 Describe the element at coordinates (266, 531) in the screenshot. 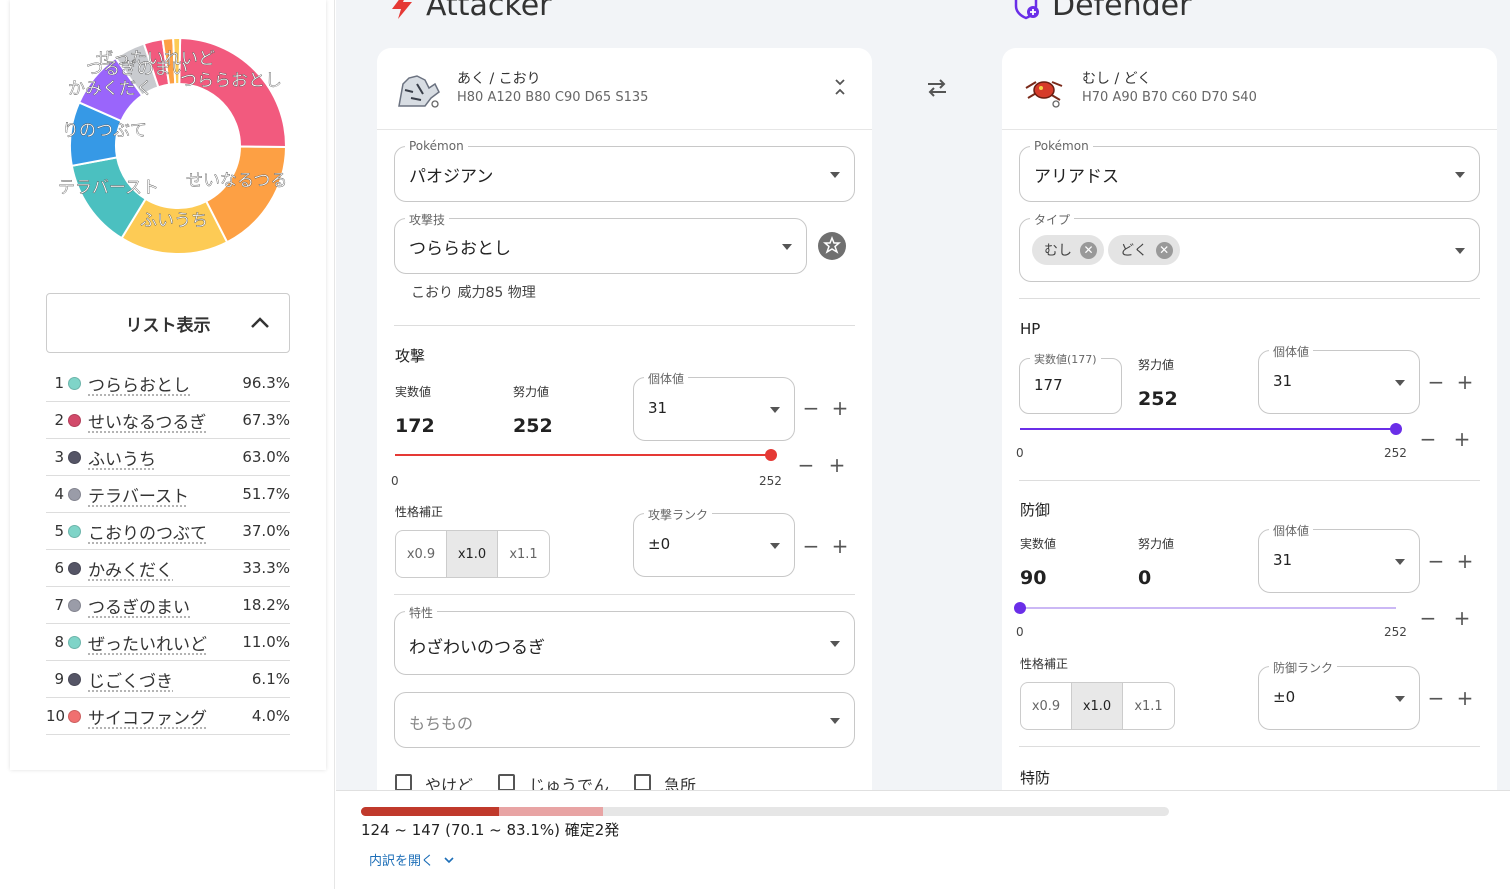

I see `list-move-pct: 37.0%` at that location.